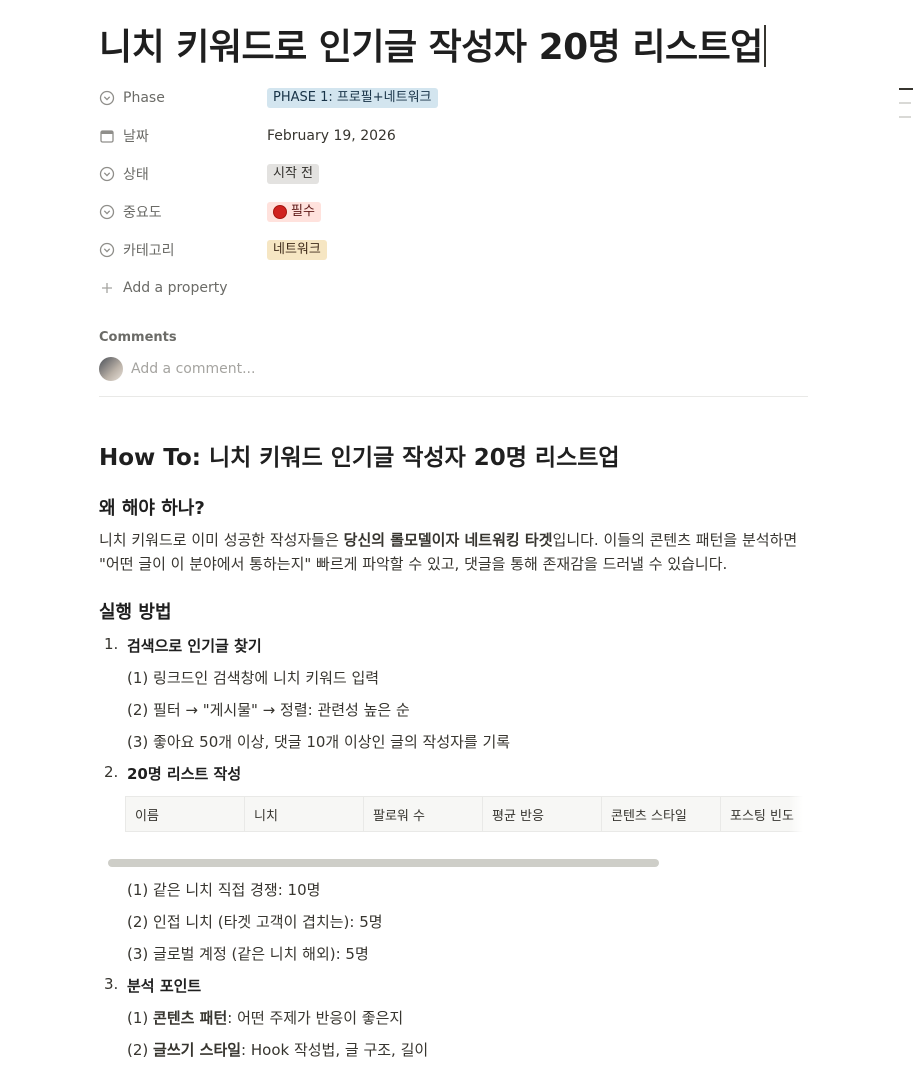  What do you see at coordinates (331, 136) in the screenshot?
I see `date-value: February 19, 2026` at bounding box center [331, 136].